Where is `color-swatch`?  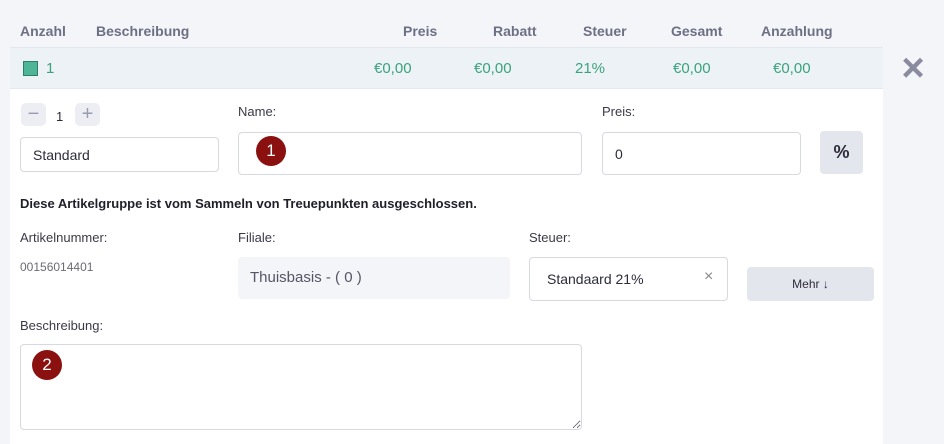
color-swatch is located at coordinates (30, 68).